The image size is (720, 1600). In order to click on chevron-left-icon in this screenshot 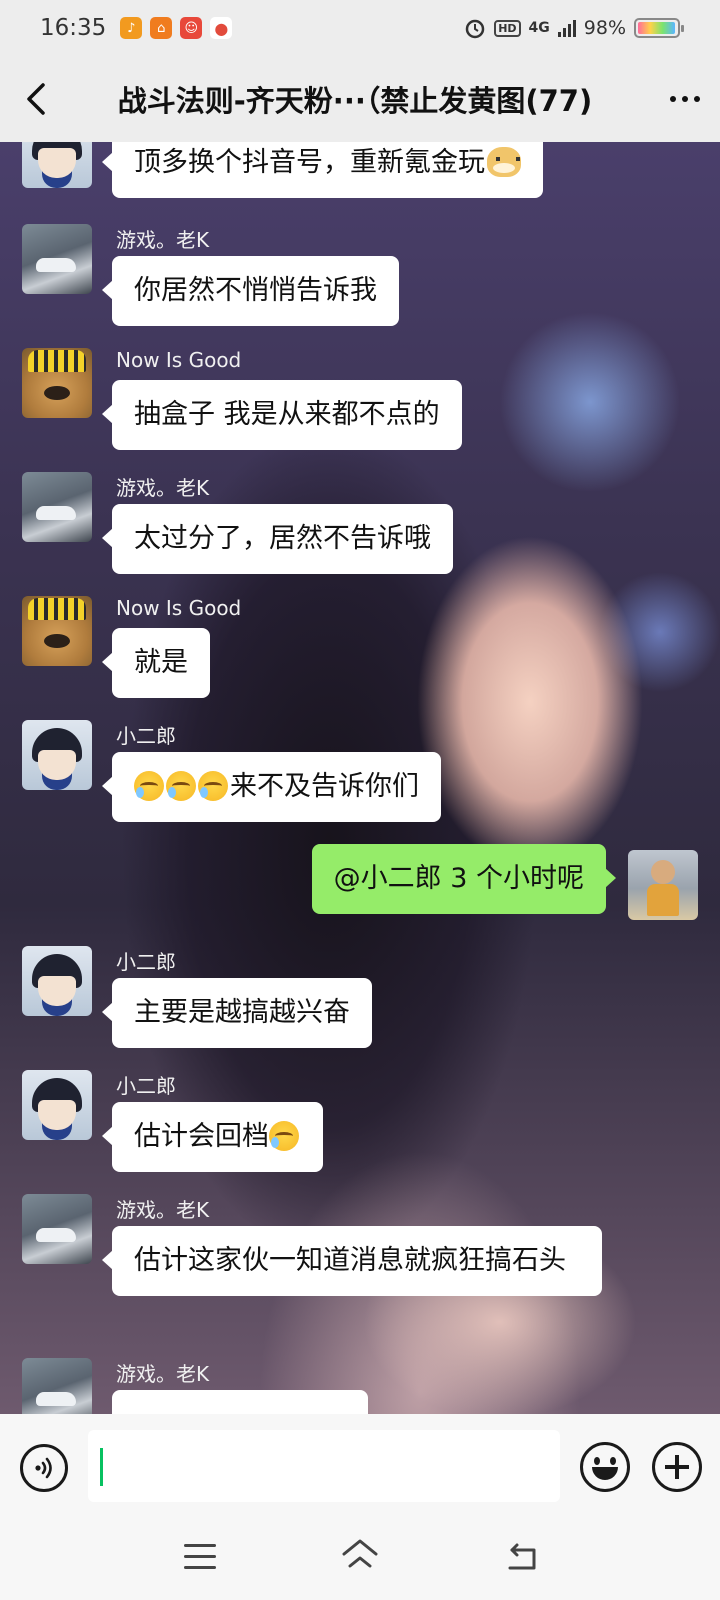, I will do `click(36, 99)`.